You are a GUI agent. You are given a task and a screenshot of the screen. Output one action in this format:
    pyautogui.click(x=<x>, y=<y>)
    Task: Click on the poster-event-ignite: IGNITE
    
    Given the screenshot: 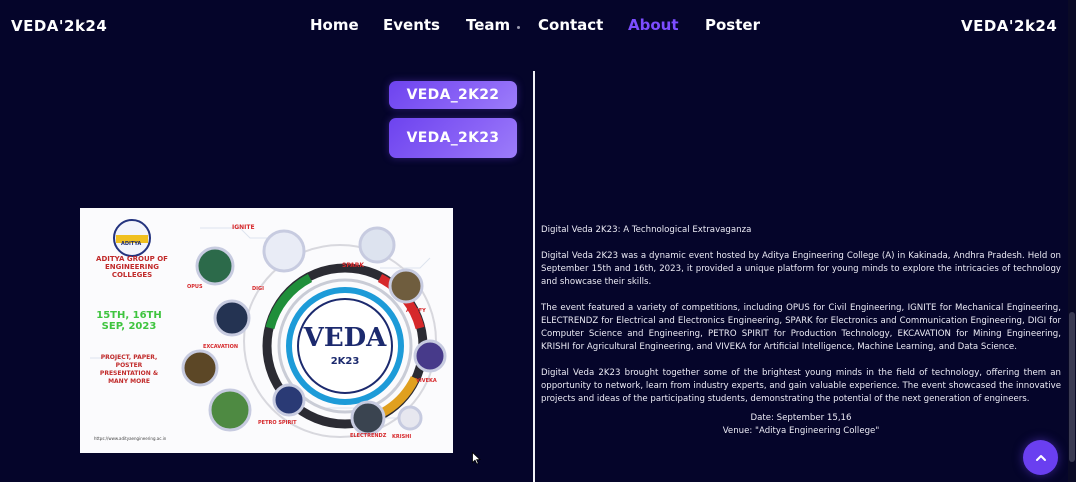 What is the action you would take?
    pyautogui.click(x=243, y=227)
    